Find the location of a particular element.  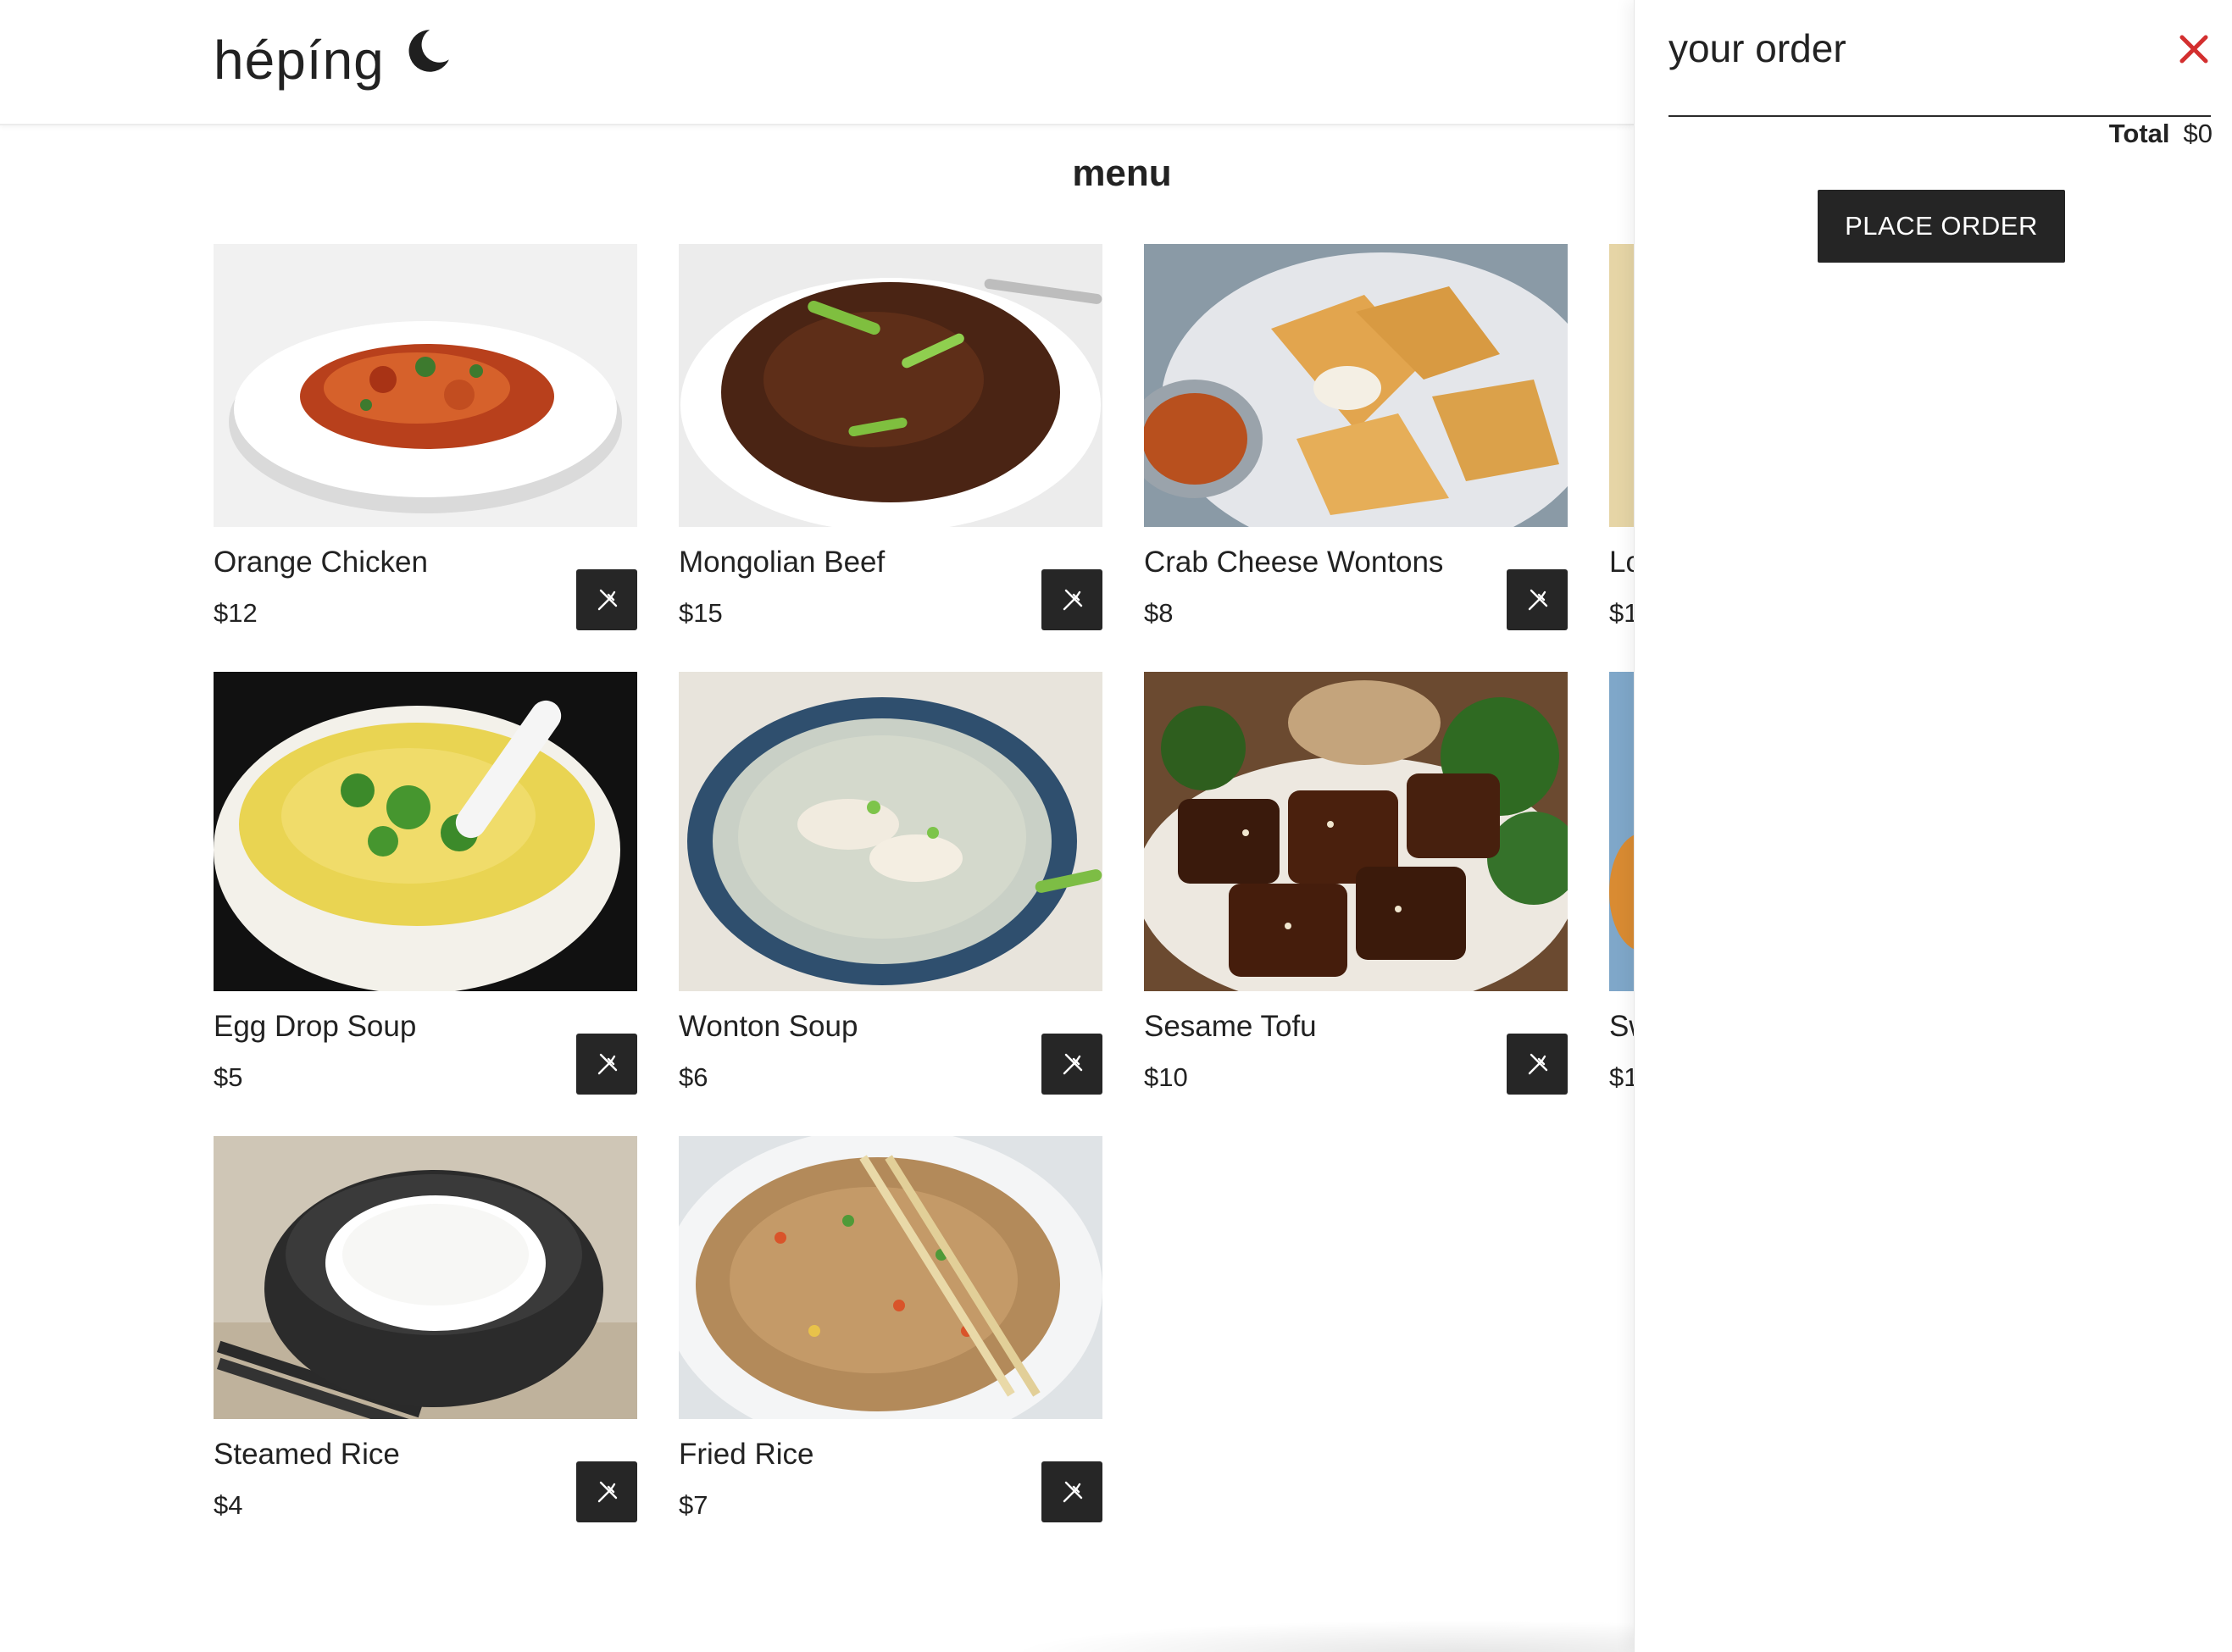

place-order-button: PLACE ORDER is located at coordinates (1941, 227).